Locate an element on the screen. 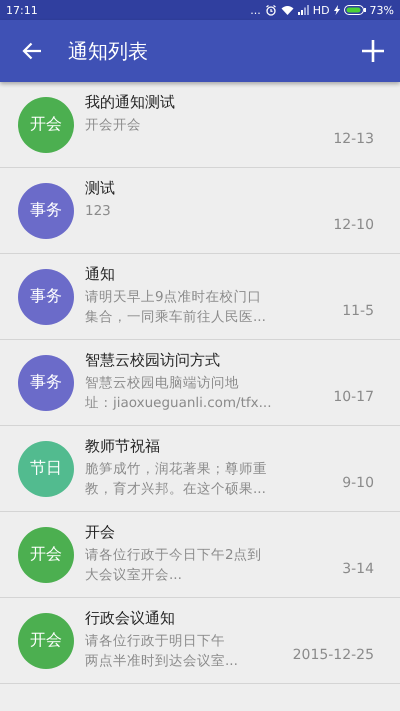 The image size is (400, 711). notice-item: 事务 测试 123 12-10 is located at coordinates (200, 211).